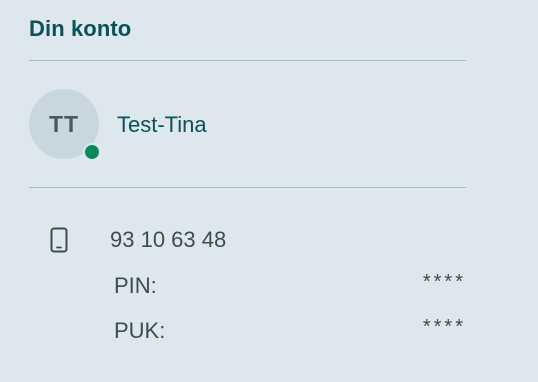 This screenshot has height=382, width=538. What do you see at coordinates (444, 327) in the screenshot?
I see `puk-value: ****` at bounding box center [444, 327].